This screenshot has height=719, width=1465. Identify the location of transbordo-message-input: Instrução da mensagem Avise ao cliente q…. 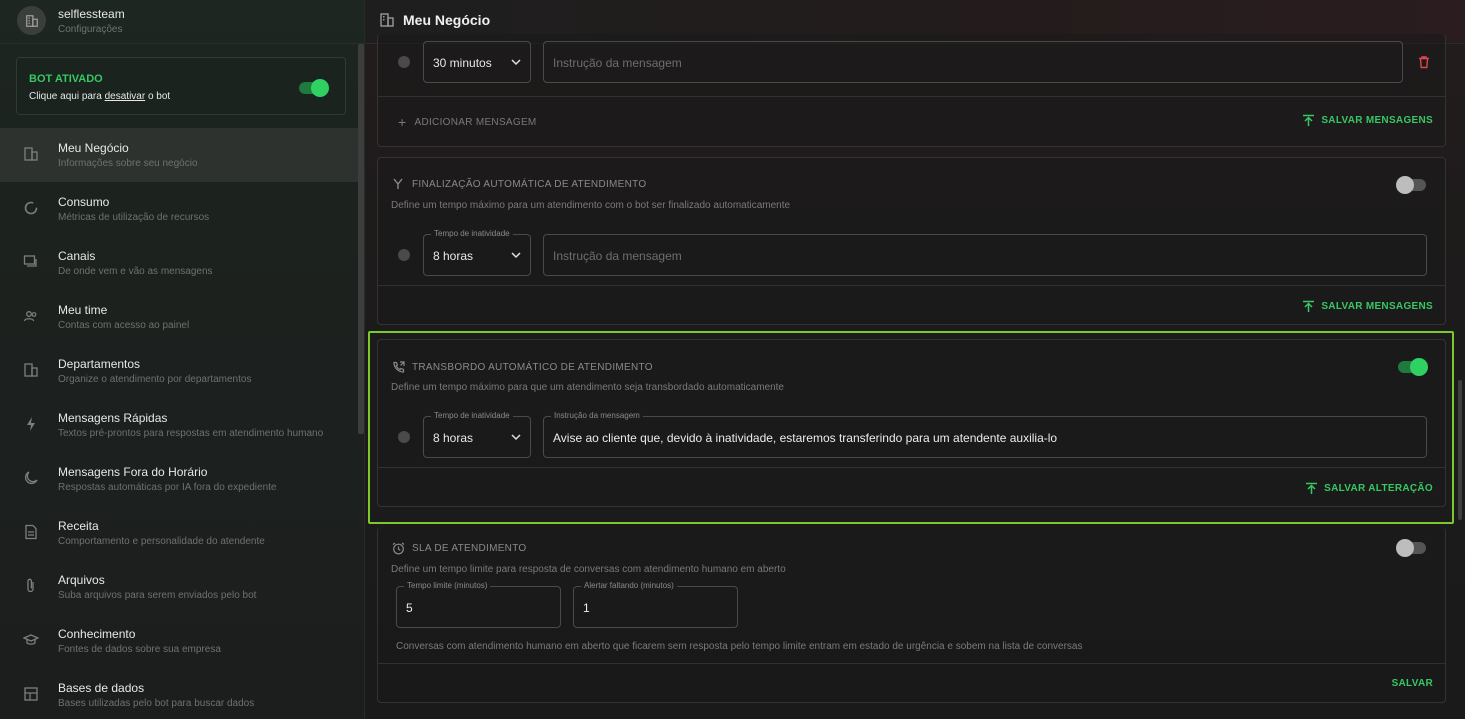
(985, 434).